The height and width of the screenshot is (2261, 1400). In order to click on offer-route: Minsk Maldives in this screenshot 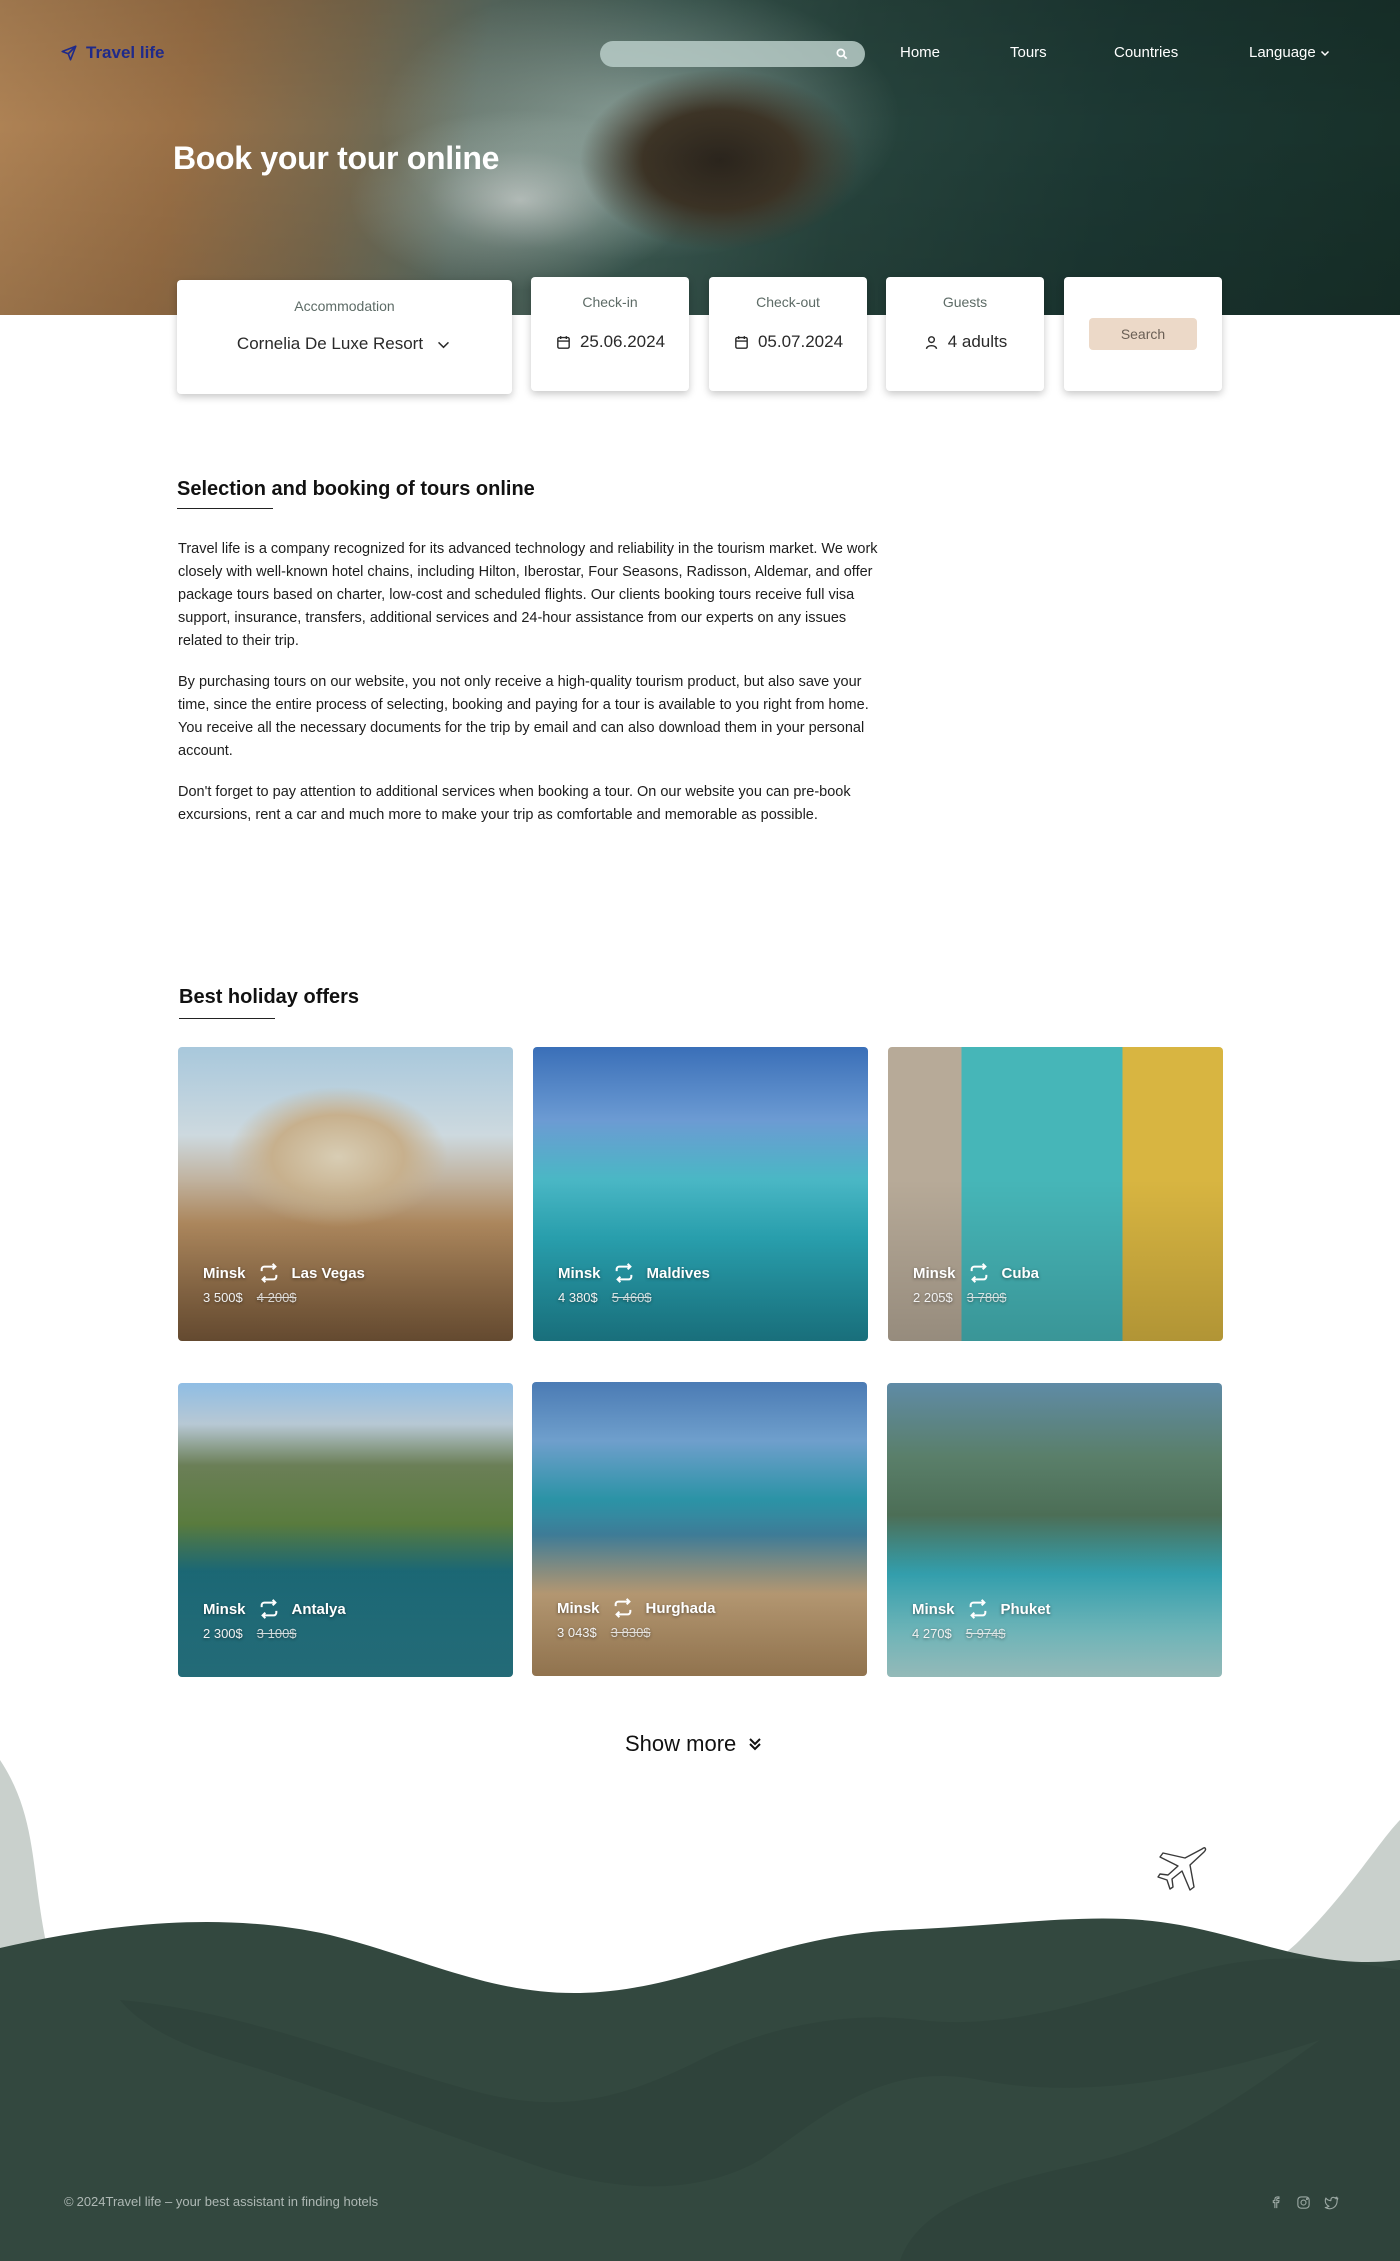, I will do `click(634, 1273)`.